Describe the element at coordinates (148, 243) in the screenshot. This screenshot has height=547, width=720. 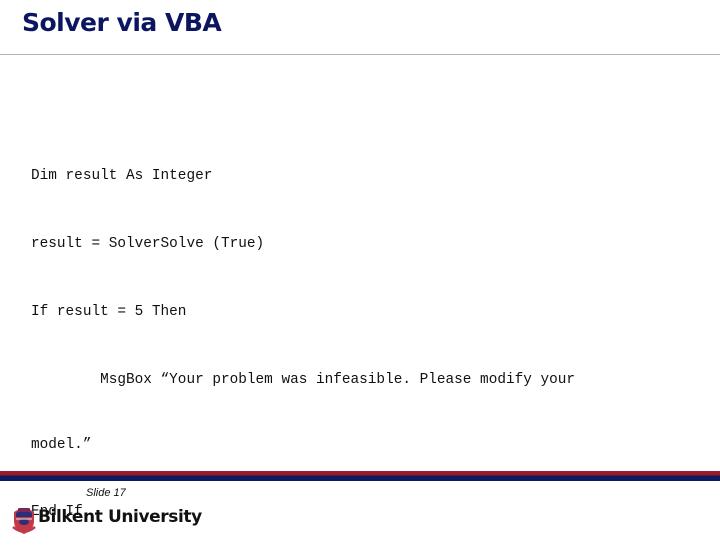
I see `code-line: result = SolverSolve (True)` at that location.